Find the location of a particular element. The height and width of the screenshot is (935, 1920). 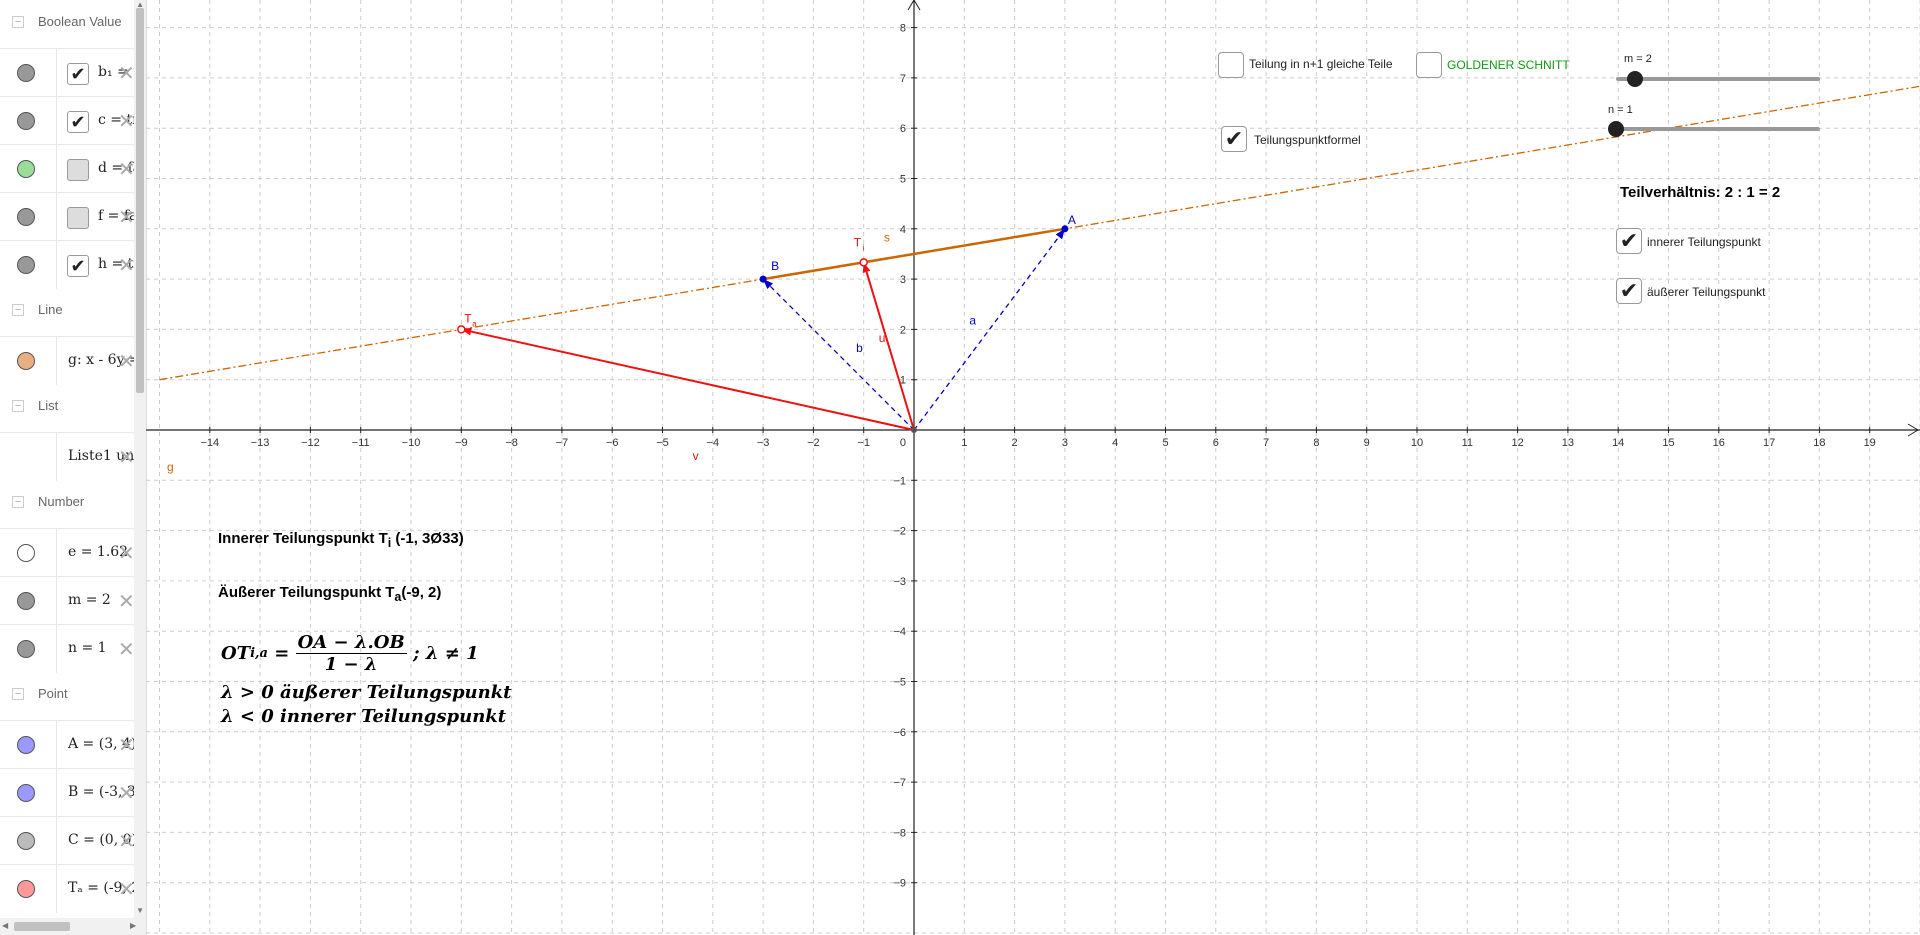

algebra-row: A = (3, 4) ✕ is located at coordinates (67, 744).